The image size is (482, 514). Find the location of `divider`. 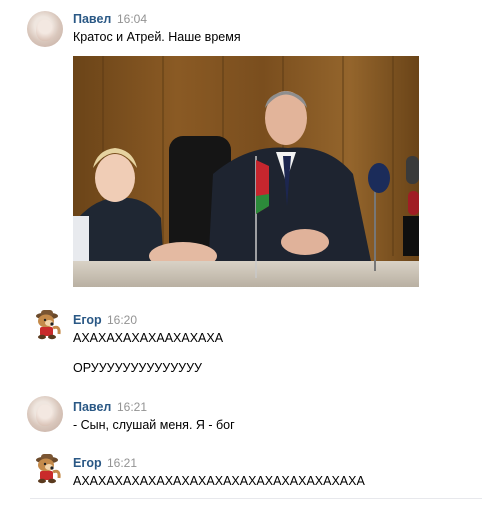

divider is located at coordinates (256, 498).